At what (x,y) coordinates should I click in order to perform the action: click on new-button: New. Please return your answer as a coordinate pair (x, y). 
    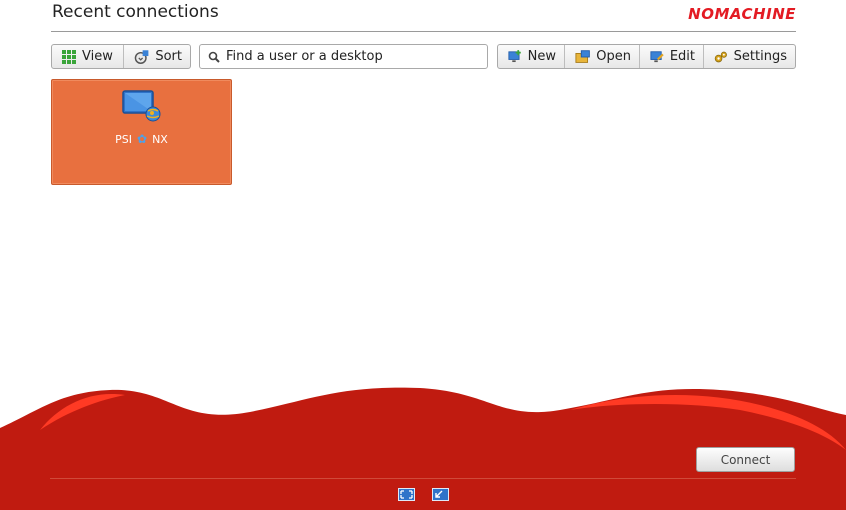
    Looking at the image, I should click on (531, 56).